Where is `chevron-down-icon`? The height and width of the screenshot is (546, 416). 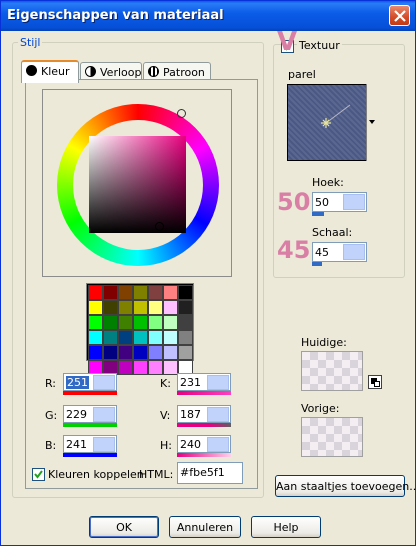 chevron-down-icon is located at coordinates (372, 122).